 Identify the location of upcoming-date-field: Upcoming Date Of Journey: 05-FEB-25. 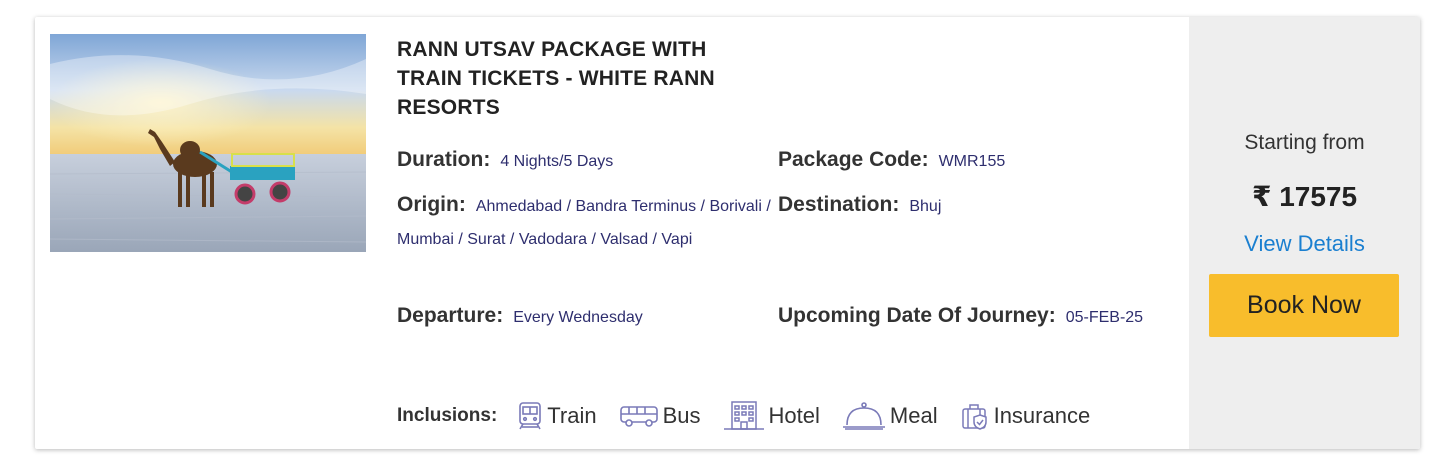
(970, 316).